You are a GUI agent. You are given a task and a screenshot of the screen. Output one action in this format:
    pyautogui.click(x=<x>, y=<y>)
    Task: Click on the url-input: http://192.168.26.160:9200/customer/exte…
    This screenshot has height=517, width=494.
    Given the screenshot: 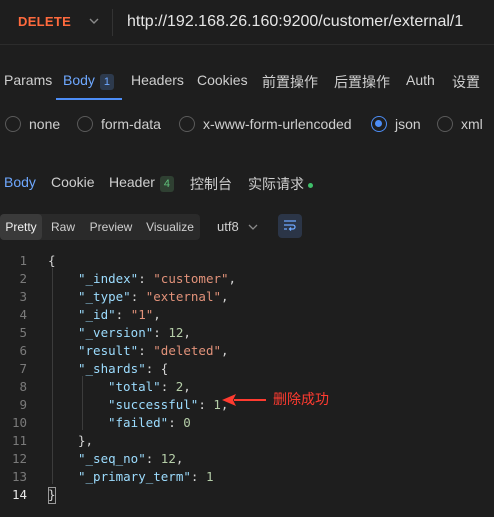 What is the action you would take?
    pyautogui.click(x=295, y=22)
    